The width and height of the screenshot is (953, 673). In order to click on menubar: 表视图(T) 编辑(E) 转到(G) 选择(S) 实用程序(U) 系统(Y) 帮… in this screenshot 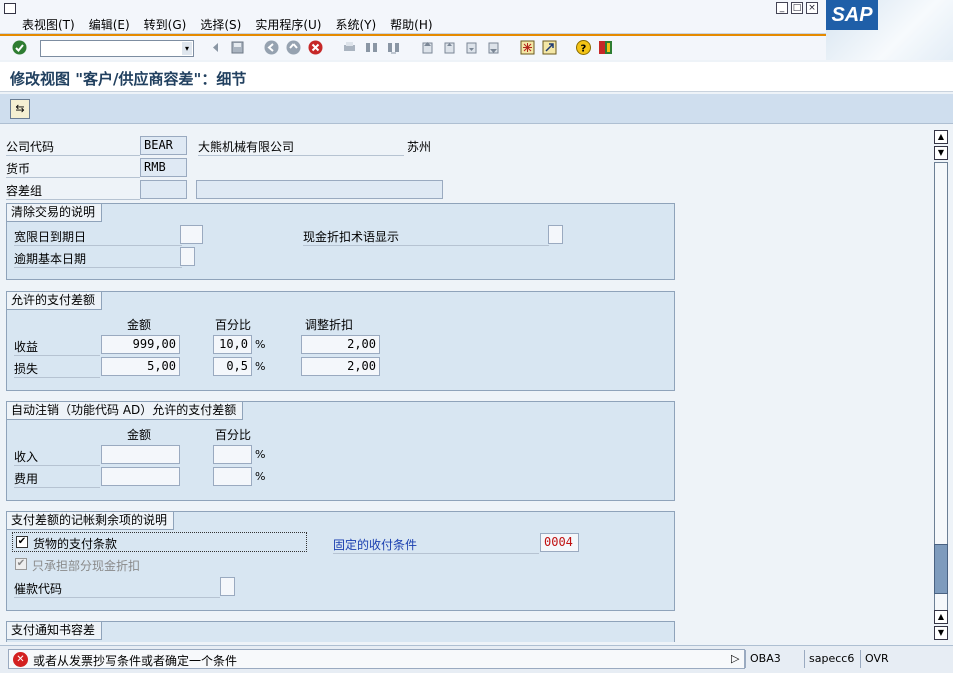, I will do `click(476, 17)`.